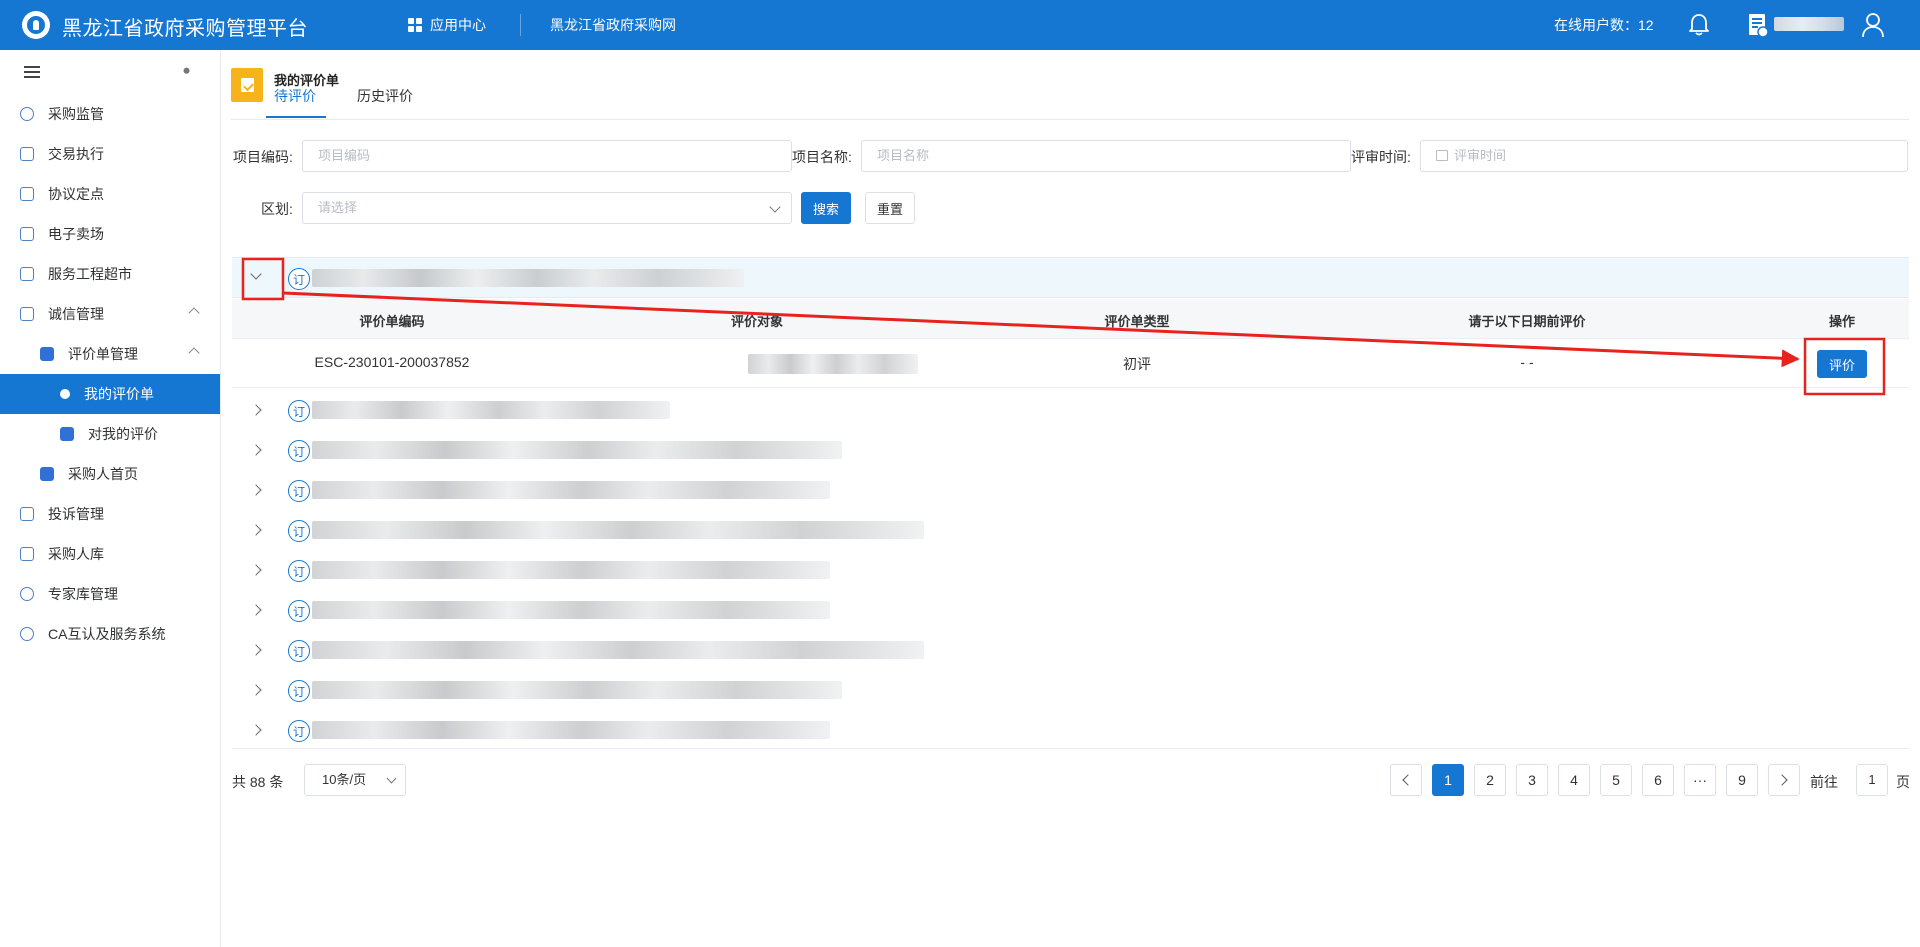 Image resolution: width=1920 pixels, height=947 pixels. What do you see at coordinates (107, 634) in the screenshot?
I see `sidebar-item-label: CA互认及服务系统` at bounding box center [107, 634].